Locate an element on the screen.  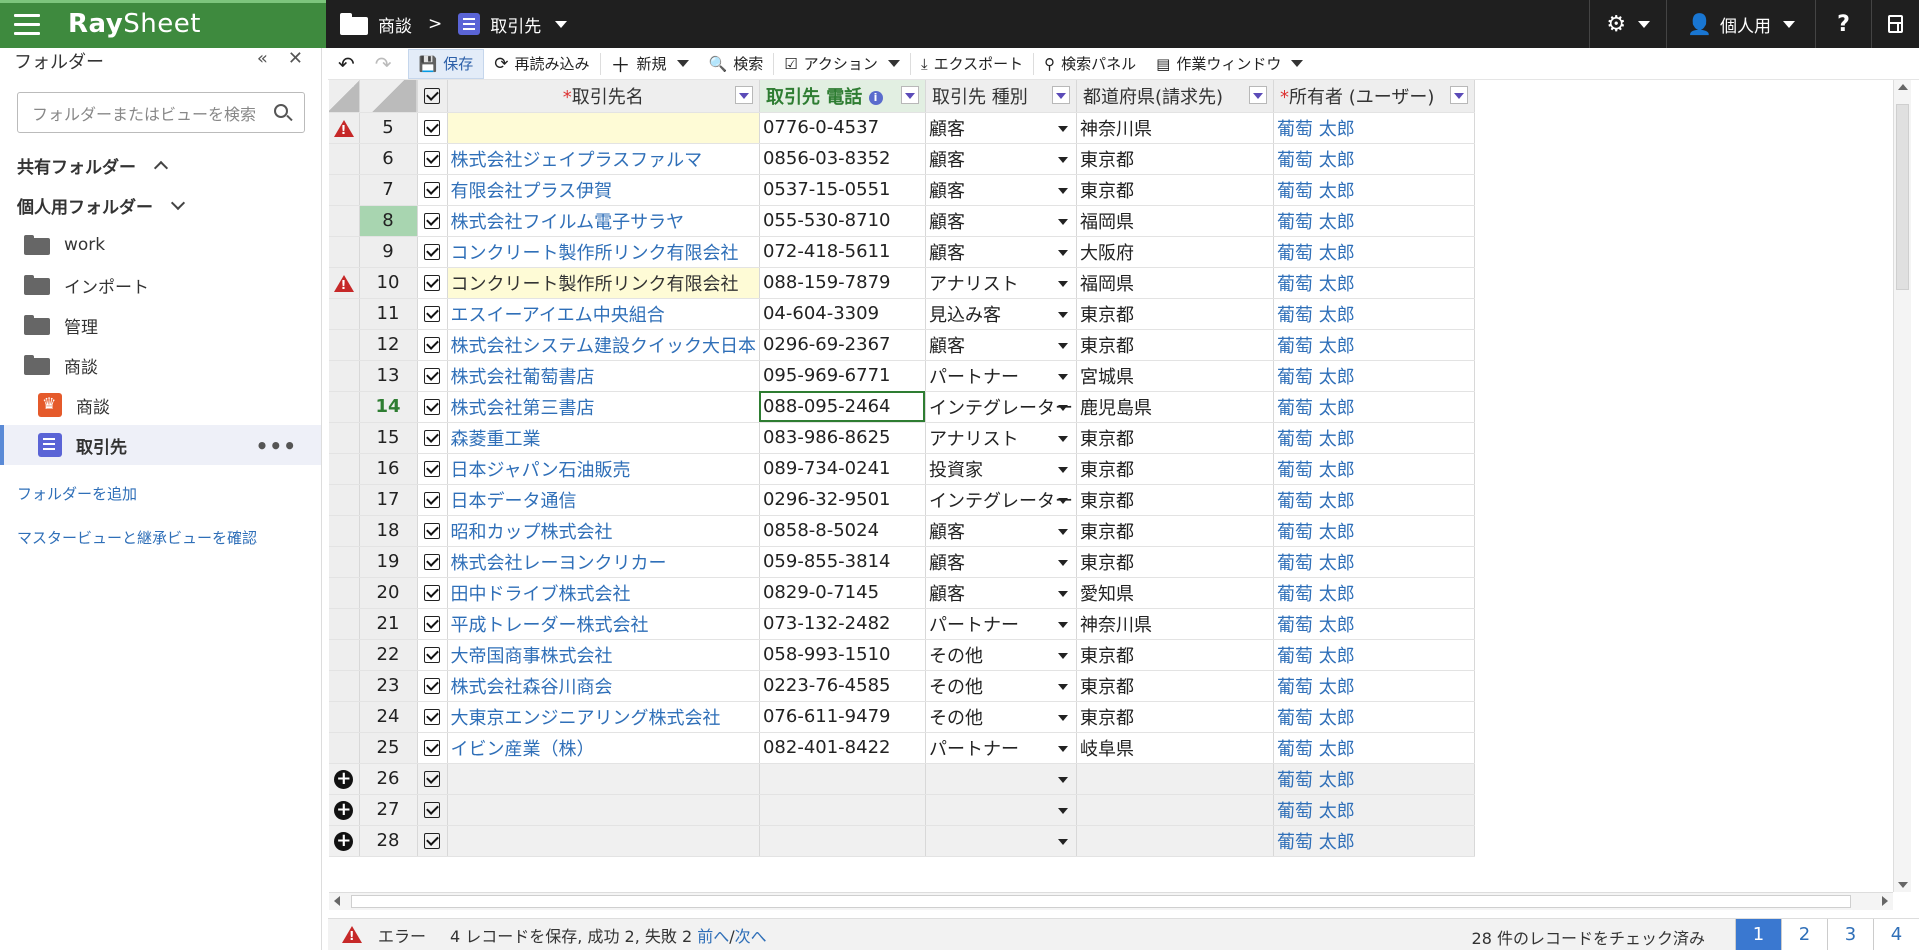
table-row: 21 平成トレーダー株式会社 073-132-2482 パートナー 神奈川県 葡萄 太郎 is located at coordinates (902, 624).